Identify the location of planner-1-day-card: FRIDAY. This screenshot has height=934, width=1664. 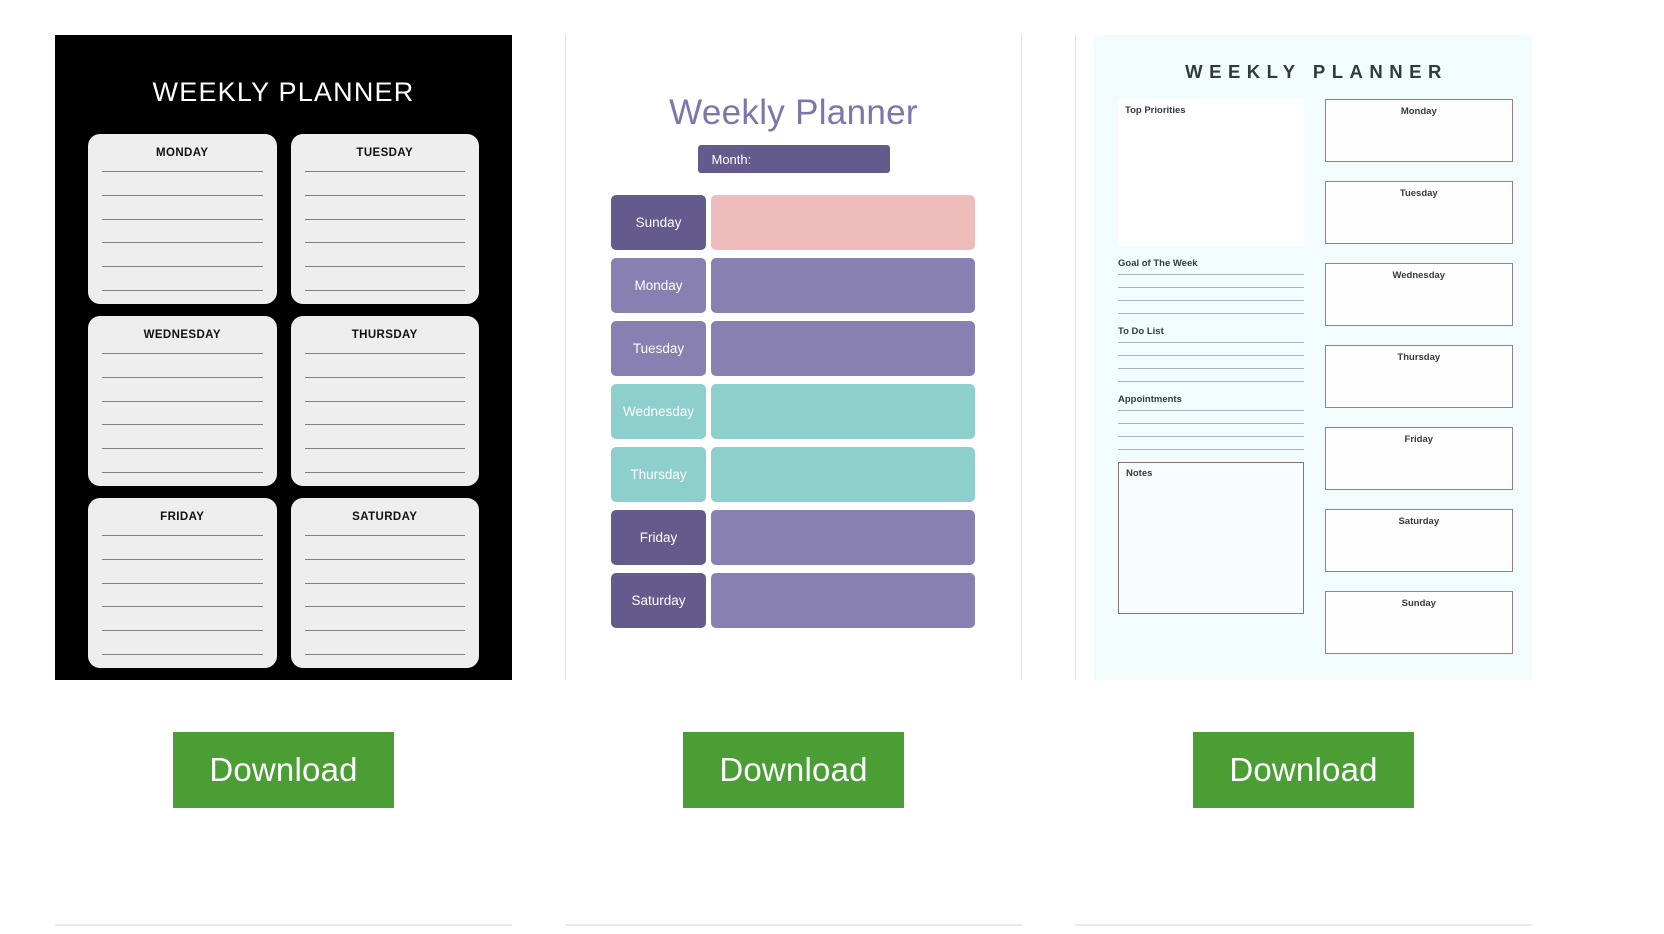
(182, 583).